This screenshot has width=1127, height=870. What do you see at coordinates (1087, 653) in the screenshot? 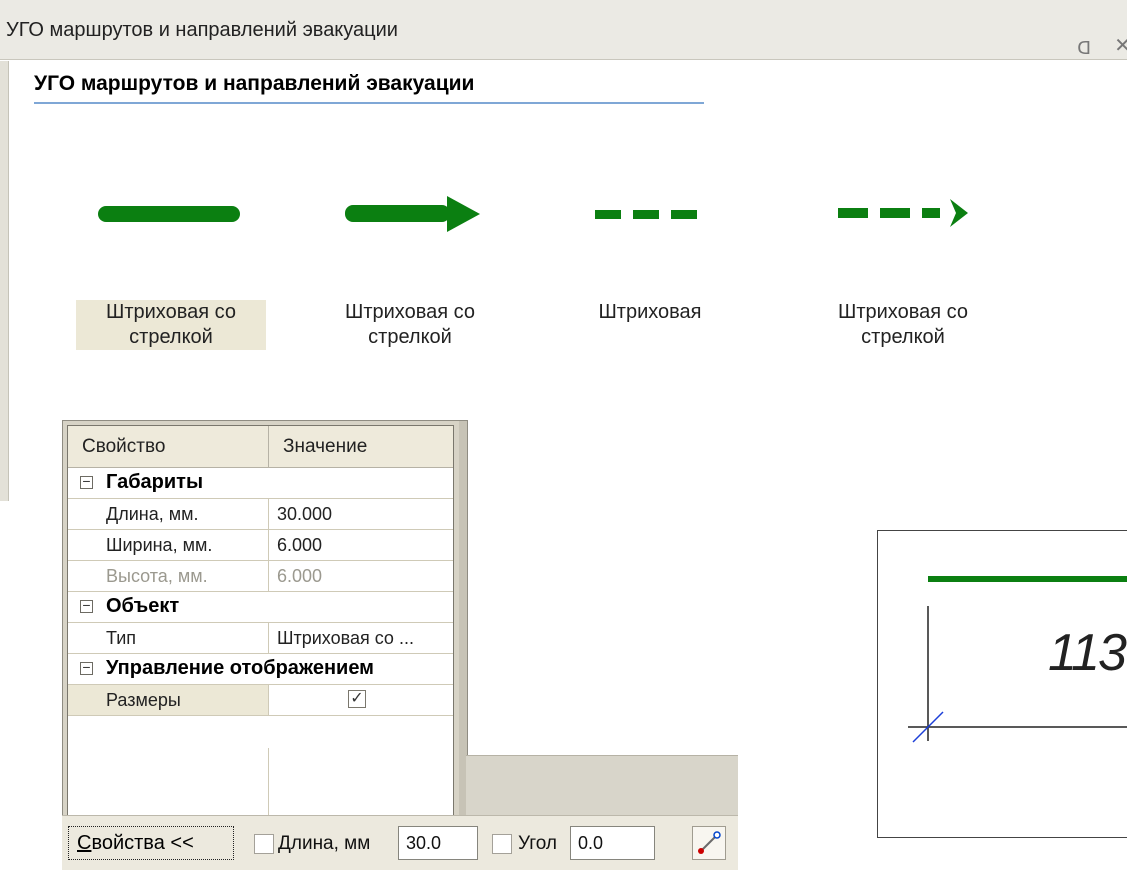
I see `dimension-value: 113` at bounding box center [1087, 653].